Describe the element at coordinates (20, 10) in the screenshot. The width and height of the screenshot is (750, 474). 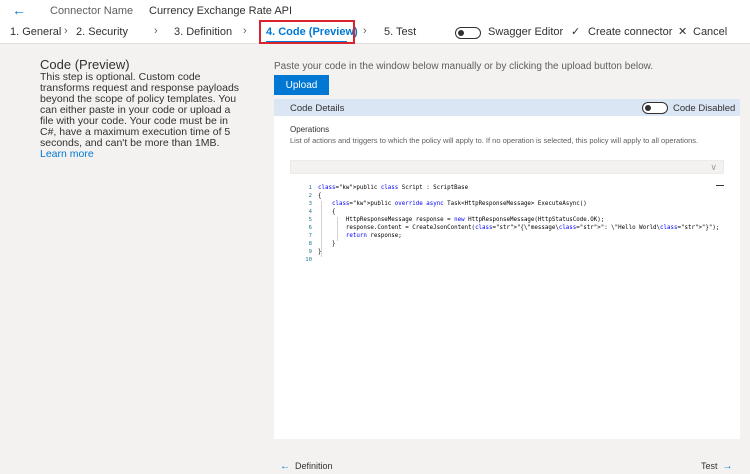
I see `back-arrow-icon: ←` at that location.